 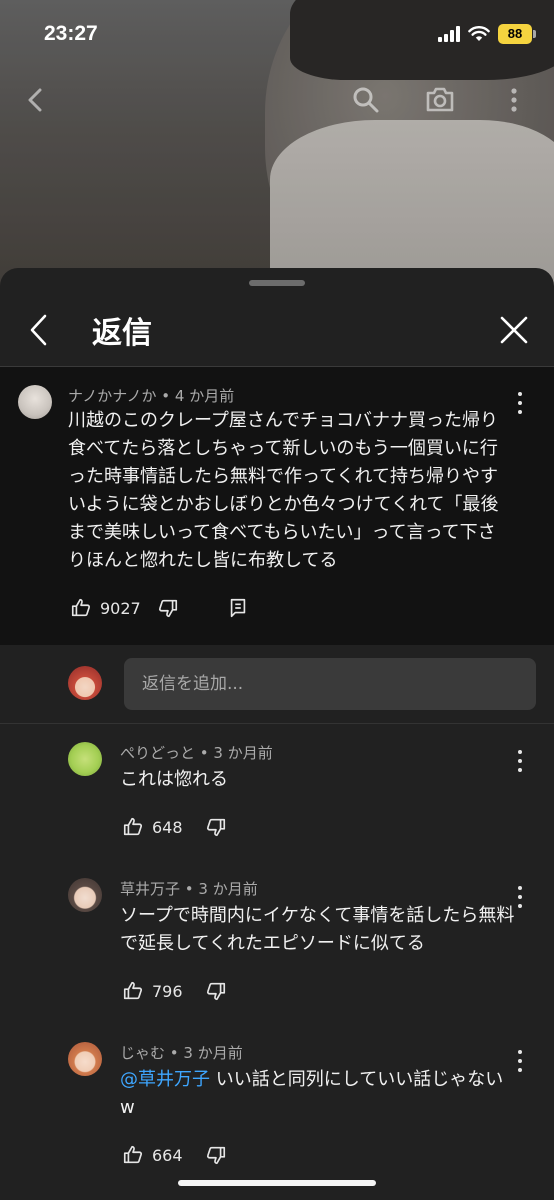 I want to click on back-arrow-icon, so click(x=36, y=100).